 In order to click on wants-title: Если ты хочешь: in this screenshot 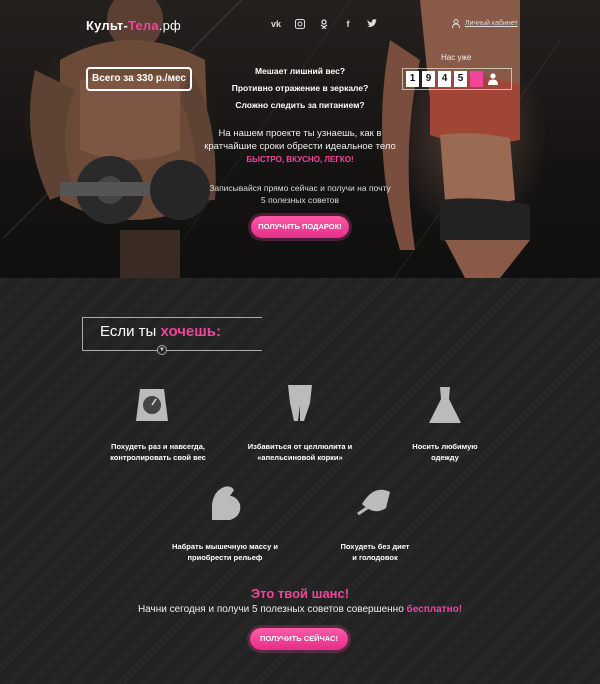, I will do `click(160, 331)`.